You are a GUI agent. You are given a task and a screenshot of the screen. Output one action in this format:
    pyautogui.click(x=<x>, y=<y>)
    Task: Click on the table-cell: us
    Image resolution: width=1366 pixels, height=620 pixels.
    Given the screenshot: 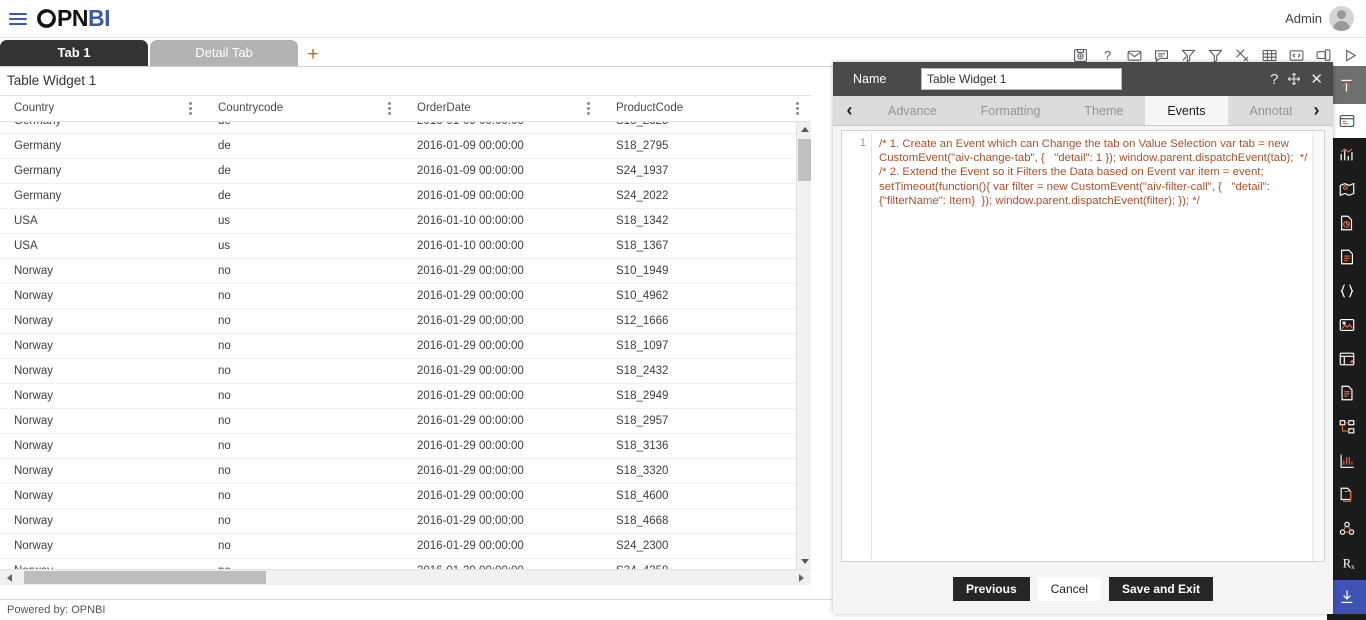 What is the action you would take?
    pyautogui.click(x=224, y=245)
    